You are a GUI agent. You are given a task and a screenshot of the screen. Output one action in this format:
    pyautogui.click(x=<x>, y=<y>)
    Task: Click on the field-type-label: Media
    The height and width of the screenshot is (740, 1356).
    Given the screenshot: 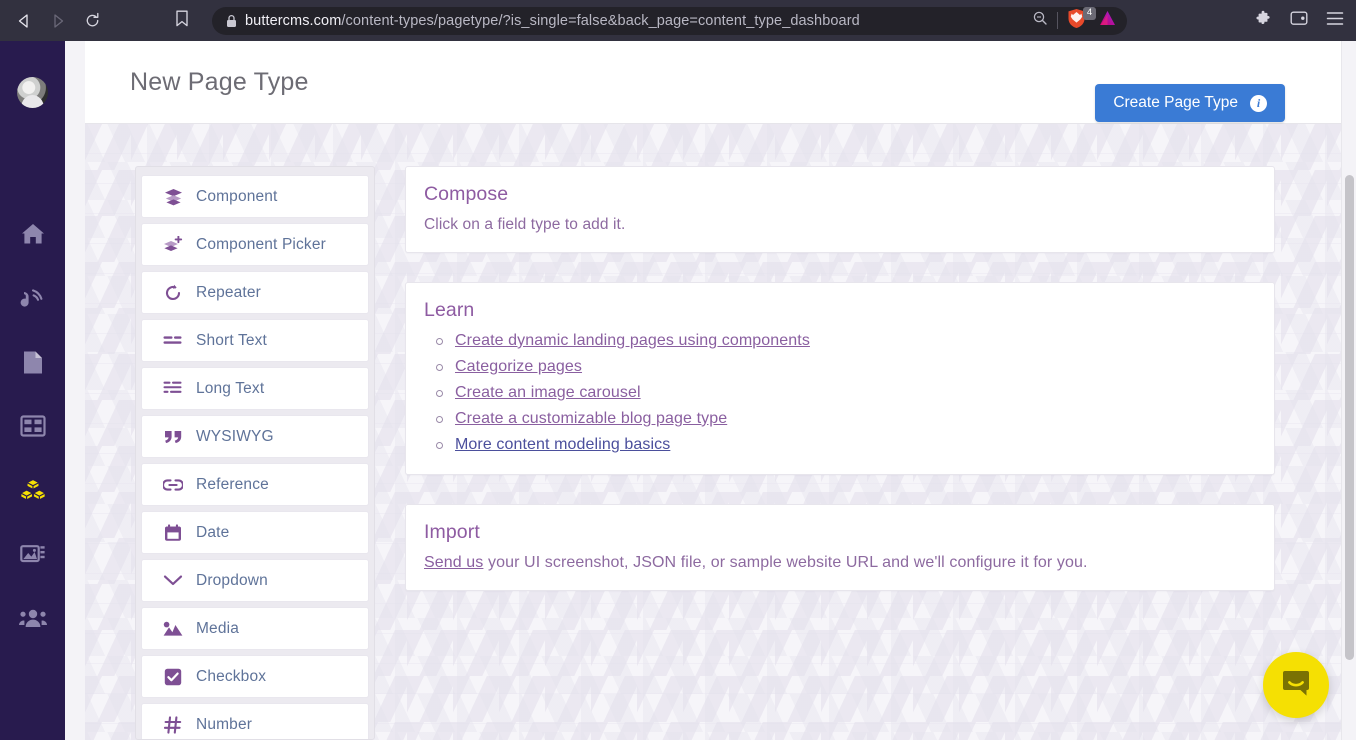 What is the action you would take?
    pyautogui.click(x=217, y=628)
    